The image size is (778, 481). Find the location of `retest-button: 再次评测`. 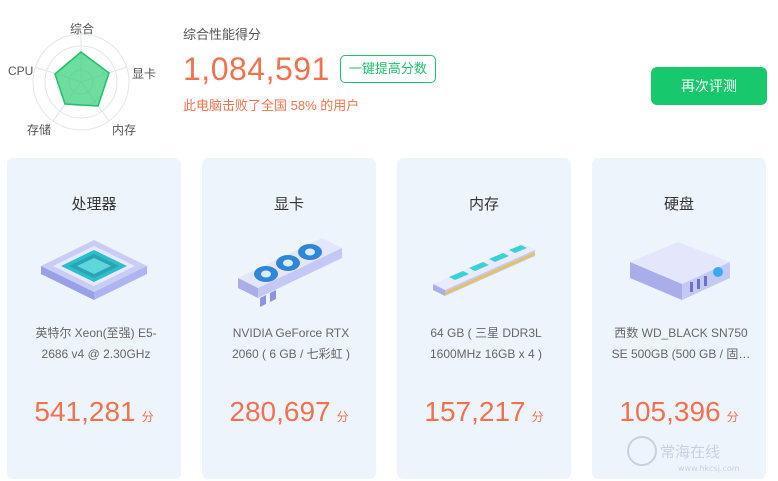

retest-button: 再次评测 is located at coordinates (709, 86).